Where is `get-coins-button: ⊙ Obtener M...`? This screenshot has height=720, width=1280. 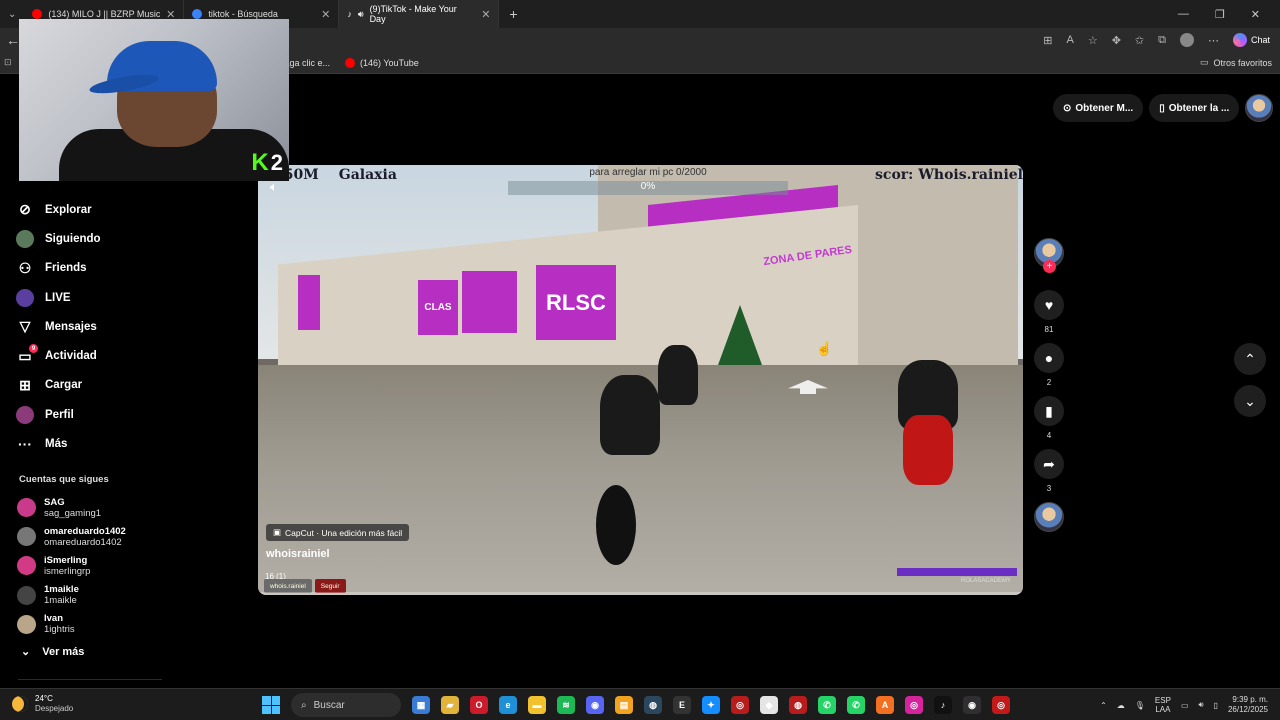 get-coins-button: ⊙ Obtener M... is located at coordinates (1098, 108).